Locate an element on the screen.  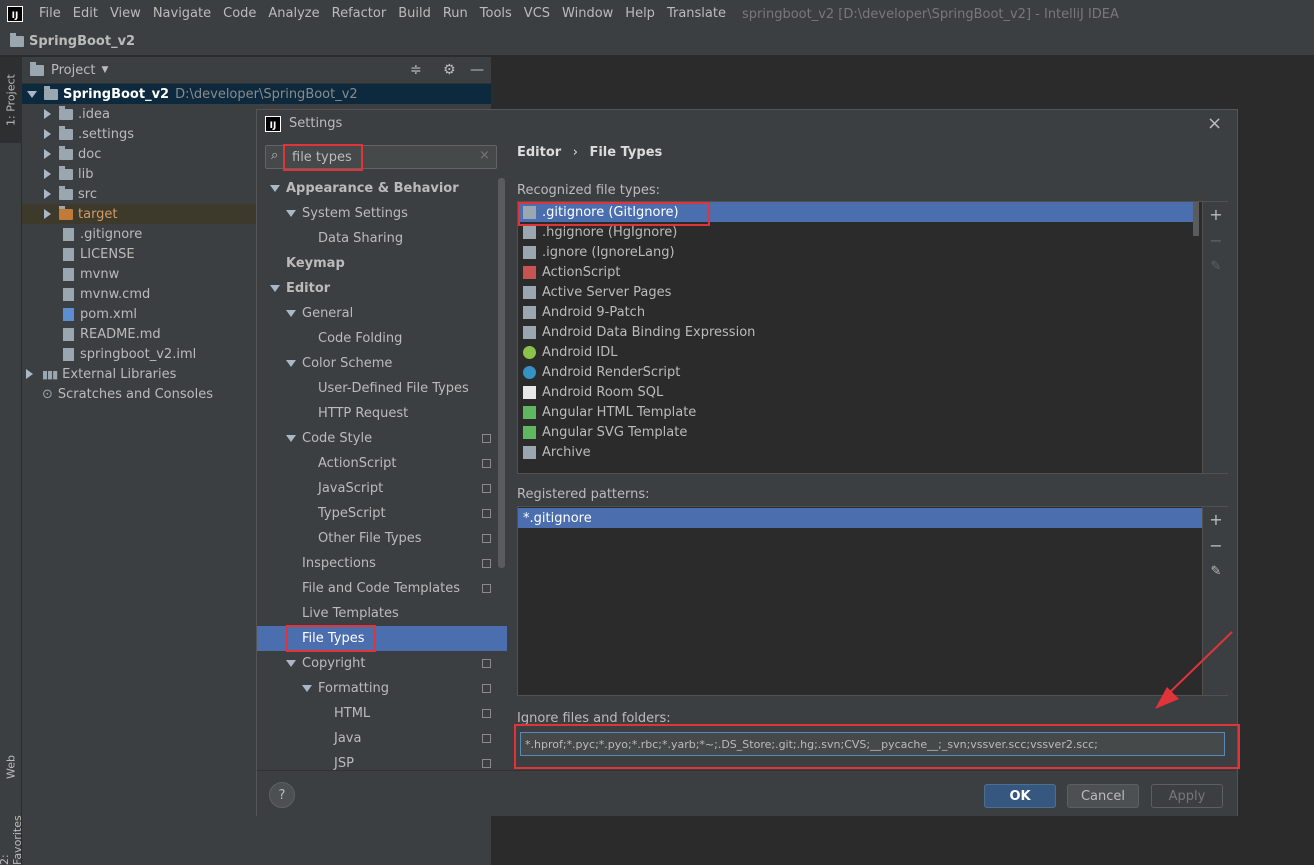
apply-button: Apply is located at coordinates (1187, 796).